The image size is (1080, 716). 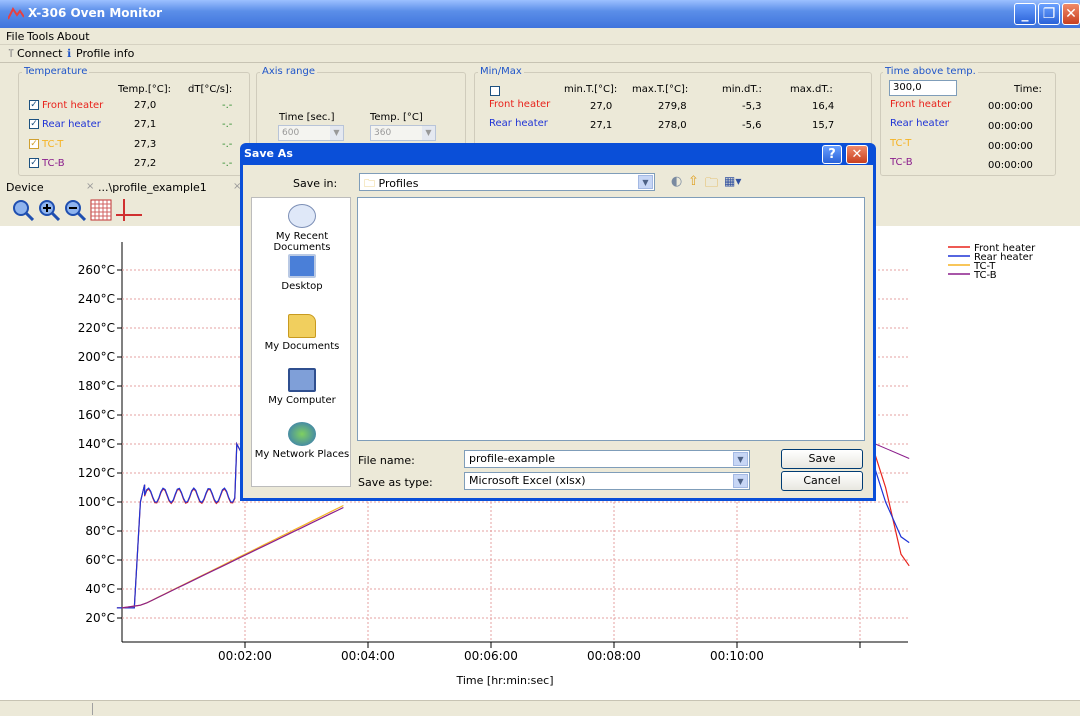 What do you see at coordinates (210, 89) in the screenshot?
I see `dt-column-header: dT[°C/s]:` at bounding box center [210, 89].